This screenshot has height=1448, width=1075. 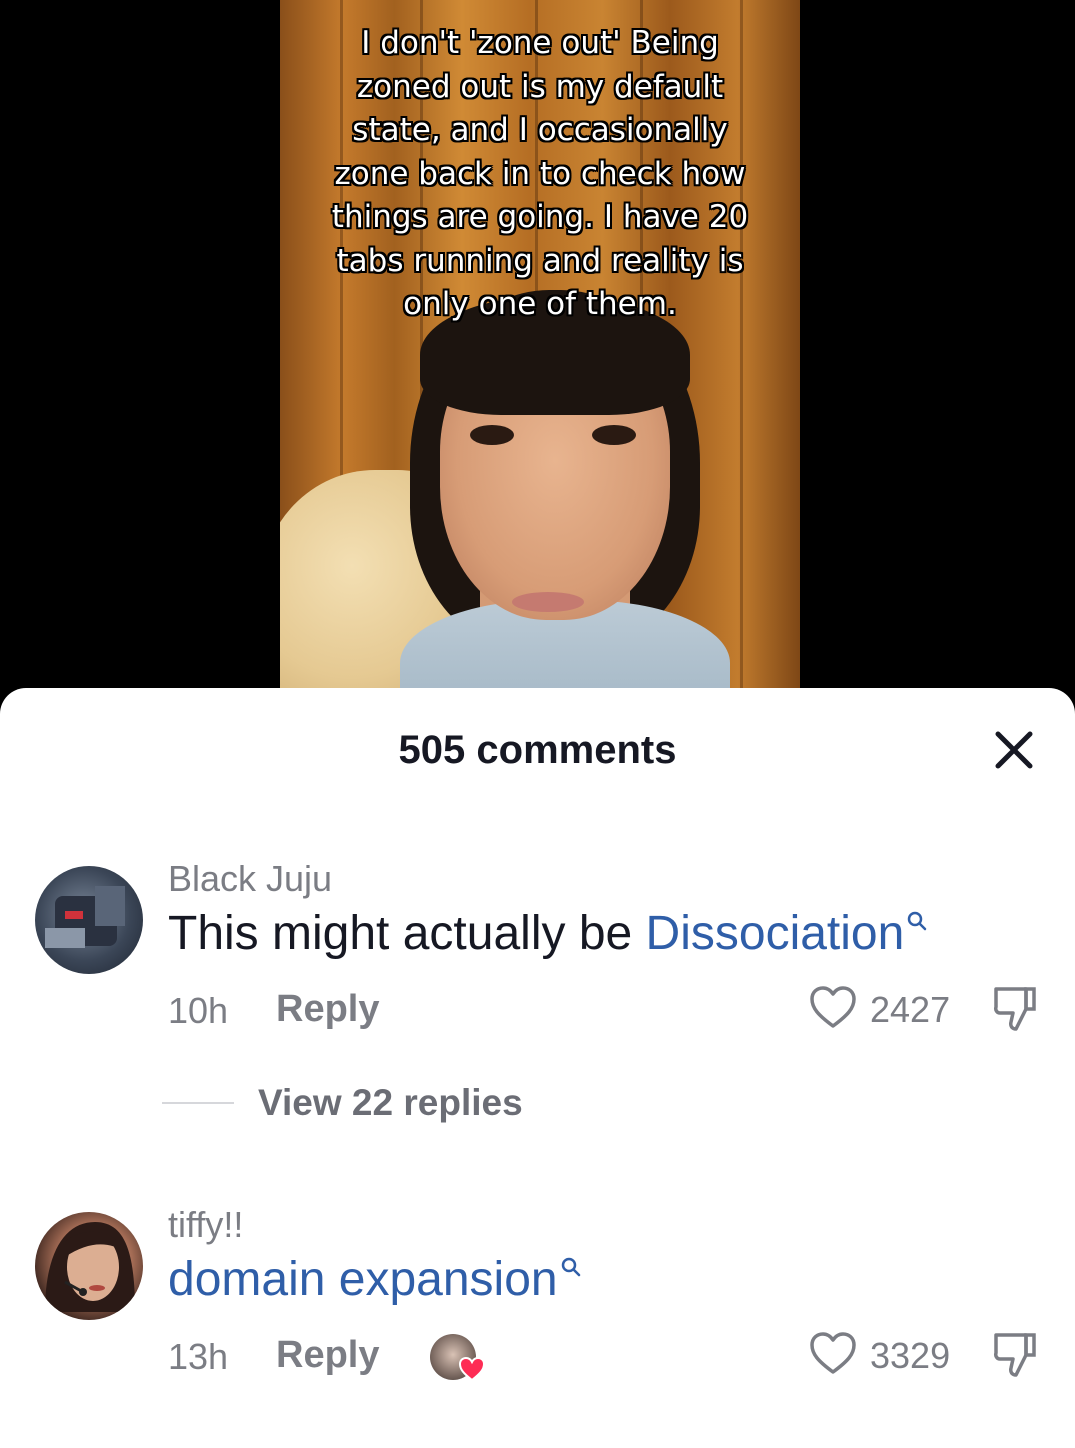 I want to click on comment-timestamp: 13h, so click(x=198, y=1356).